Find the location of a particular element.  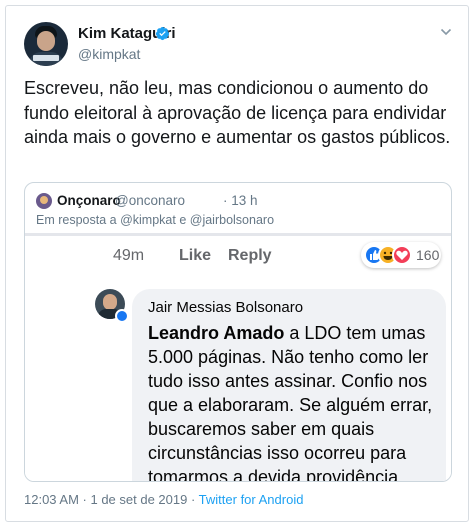

author-handle: @kimpkat is located at coordinates (109, 54).